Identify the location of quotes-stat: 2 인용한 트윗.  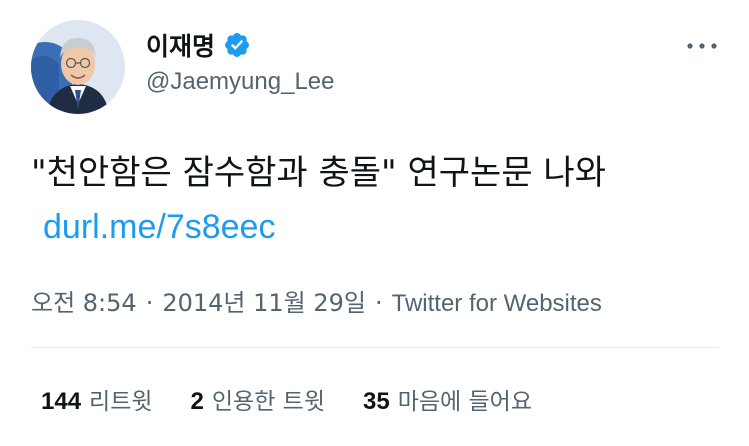
(258, 399).